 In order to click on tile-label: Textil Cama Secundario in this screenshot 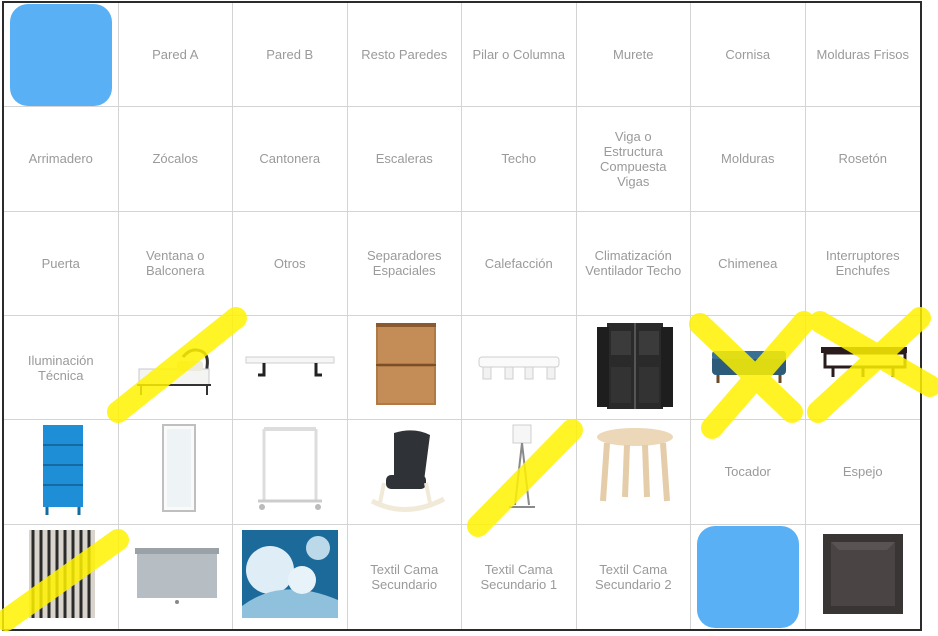, I will do `click(404, 576)`.